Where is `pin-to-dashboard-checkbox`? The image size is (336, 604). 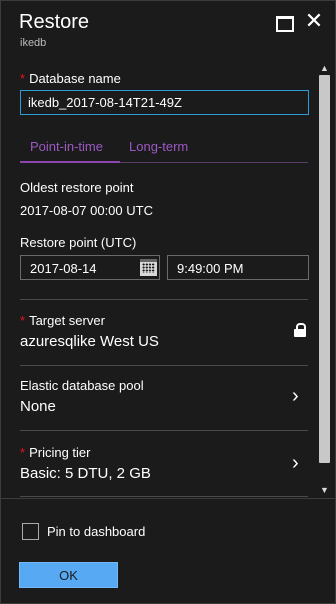 pin-to-dashboard-checkbox is located at coordinates (30, 531).